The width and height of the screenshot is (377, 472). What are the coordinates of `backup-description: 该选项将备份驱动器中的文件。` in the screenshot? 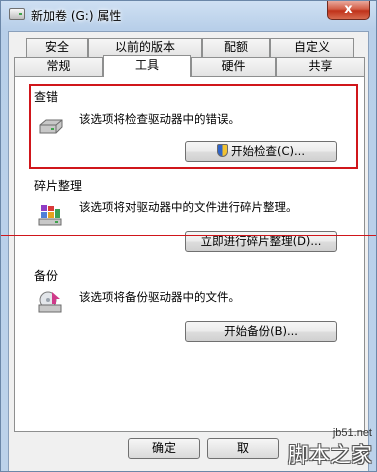 It's located at (159, 297).